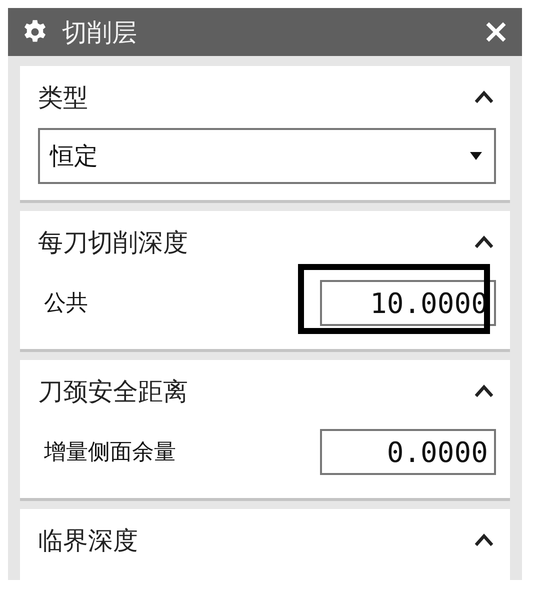  Describe the element at coordinates (88, 540) in the screenshot. I see `section-title: 临界深度` at that location.